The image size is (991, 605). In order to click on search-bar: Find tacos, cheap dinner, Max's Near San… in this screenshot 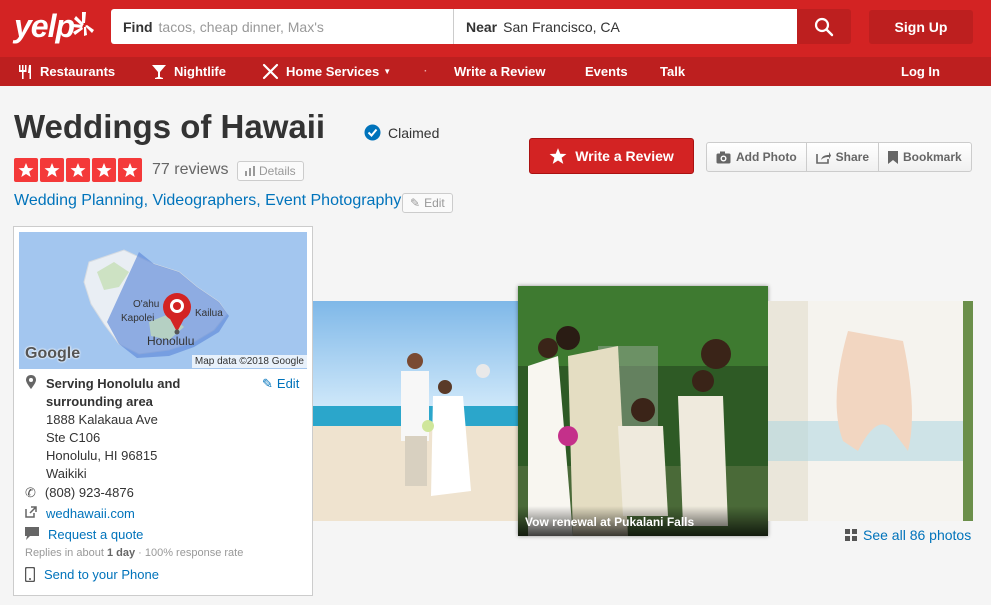, I will do `click(454, 26)`.